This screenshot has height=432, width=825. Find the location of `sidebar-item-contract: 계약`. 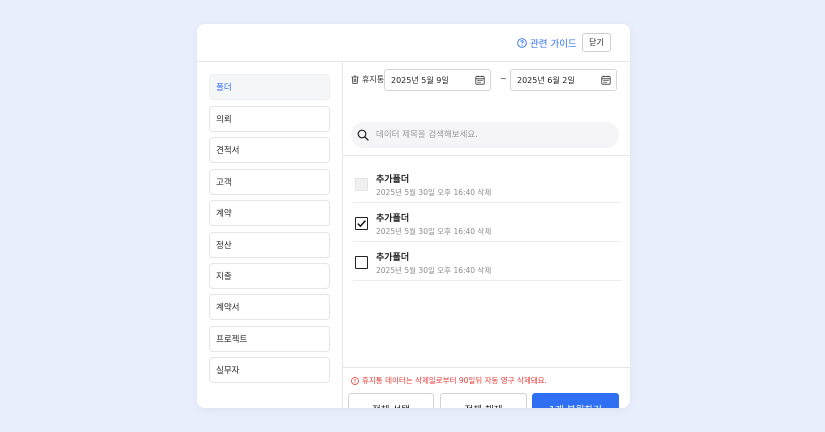

sidebar-item-contract: 계약 is located at coordinates (269, 213).